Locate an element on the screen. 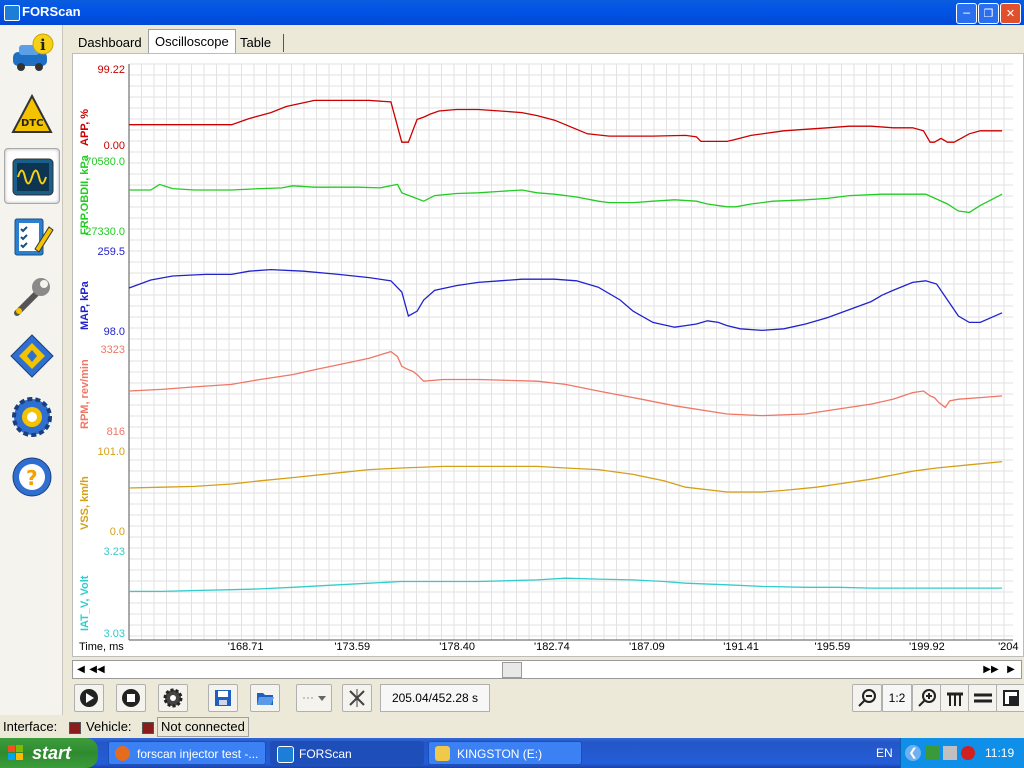 Image resolution: width=1024 pixels, height=768 pixels. tab-dashboard: Dashboard is located at coordinates (110, 42).